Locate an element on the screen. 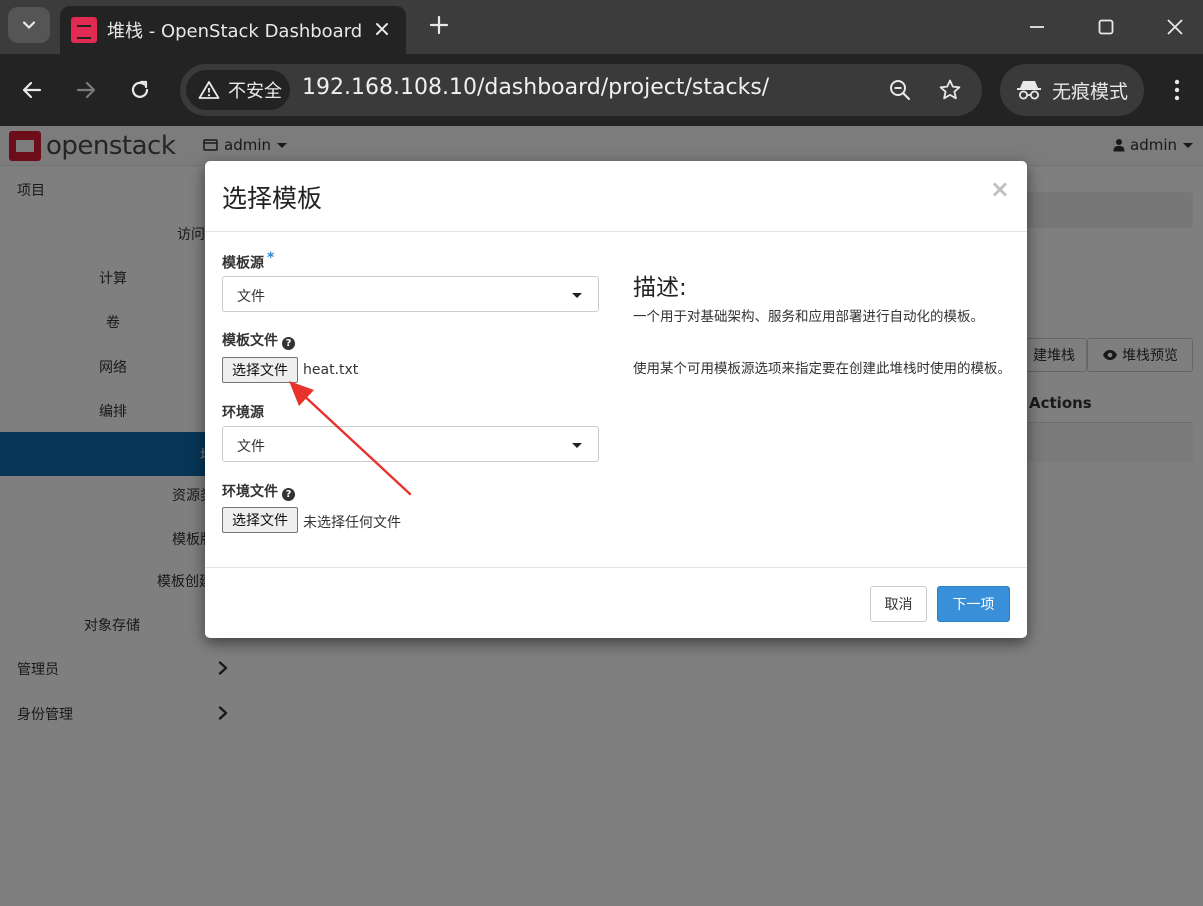  bookmark-button is located at coordinates (950, 90).